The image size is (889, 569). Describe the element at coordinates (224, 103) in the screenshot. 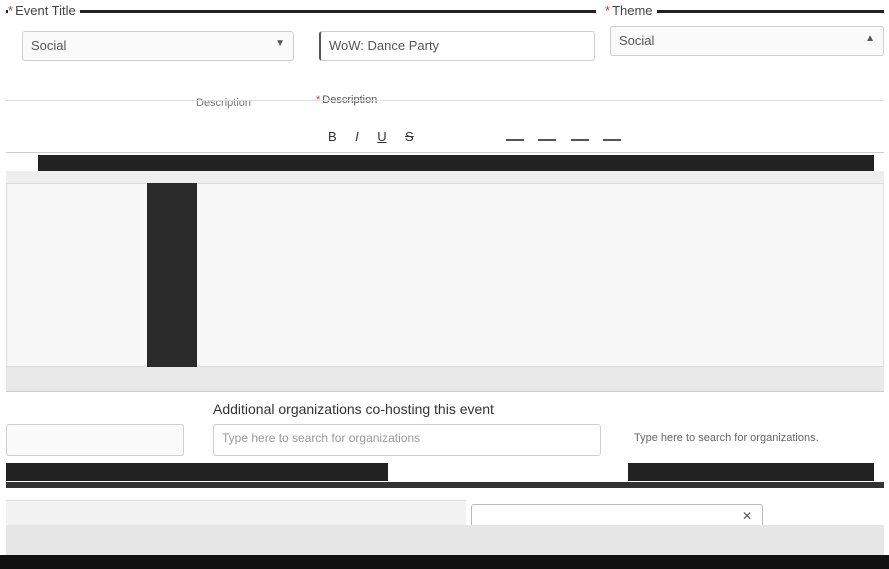

I see `description-label-left: Description` at that location.